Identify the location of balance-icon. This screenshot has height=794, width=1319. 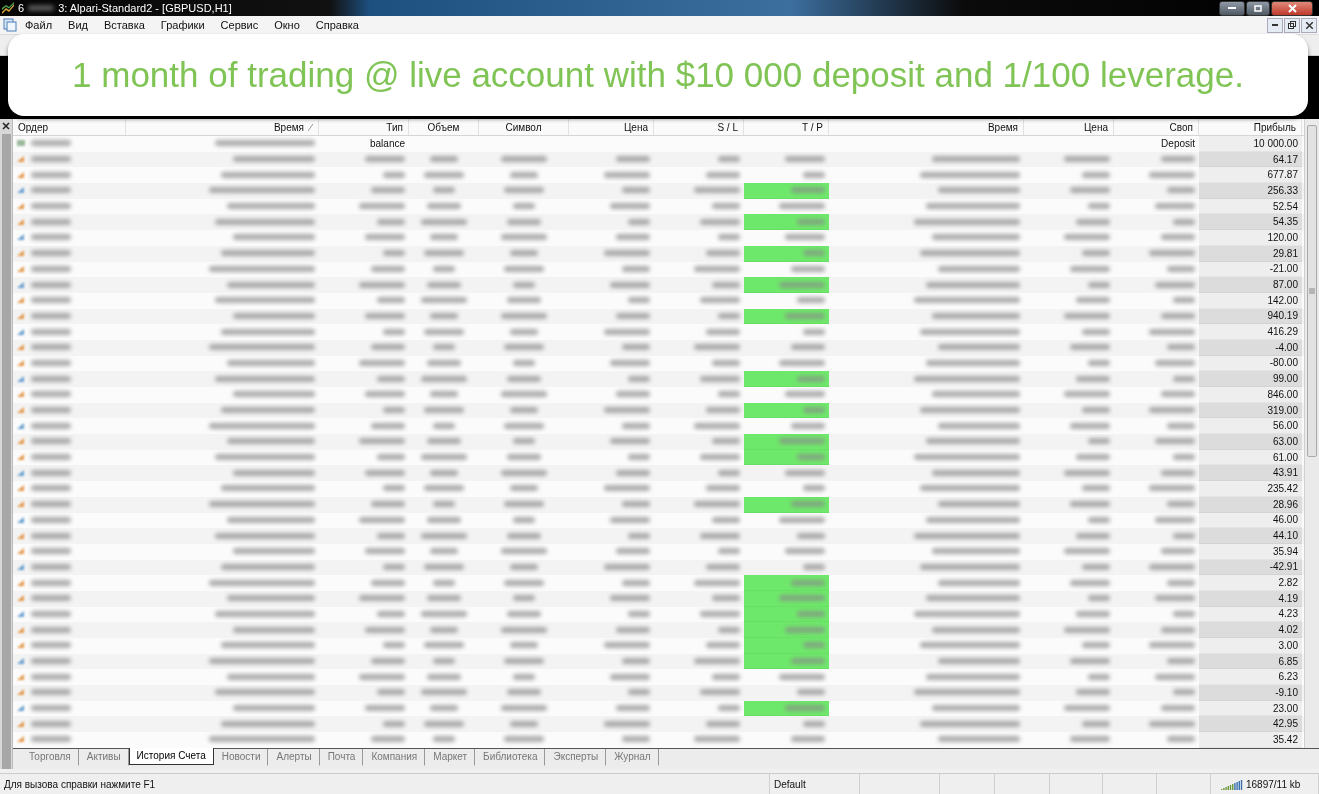
(21, 143).